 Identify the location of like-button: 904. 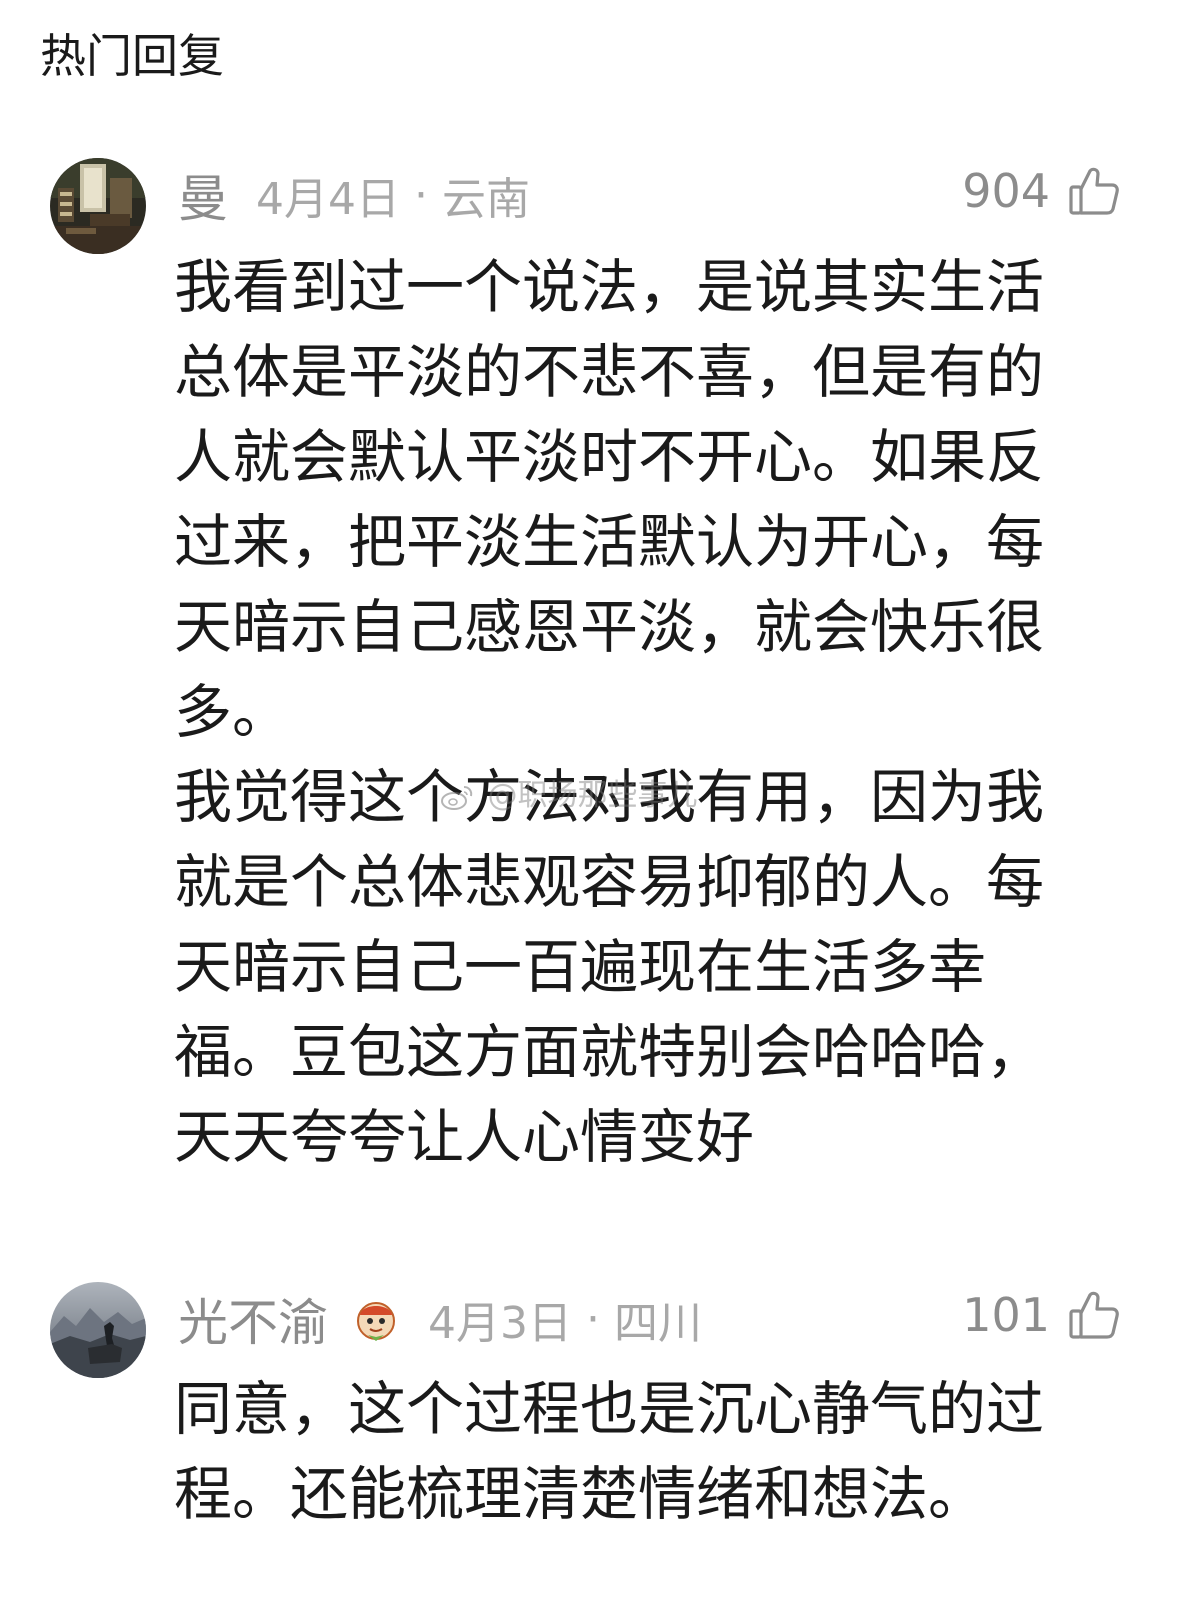
(1041, 191).